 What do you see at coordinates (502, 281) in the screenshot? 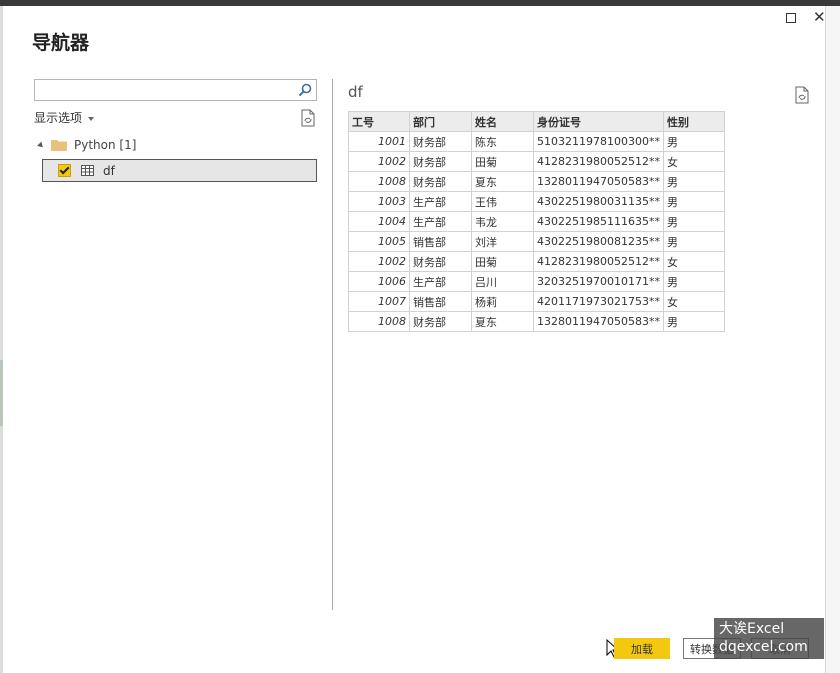
I see `table-cell: 吕川` at bounding box center [502, 281].